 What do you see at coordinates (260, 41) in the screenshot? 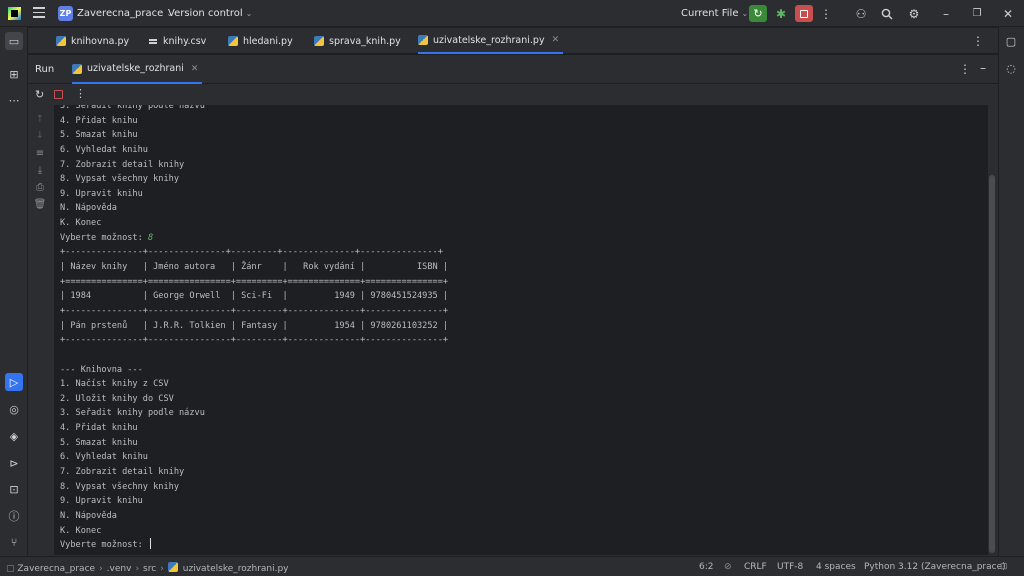
I see `tab-hledani-py: hledani.py` at bounding box center [260, 41].